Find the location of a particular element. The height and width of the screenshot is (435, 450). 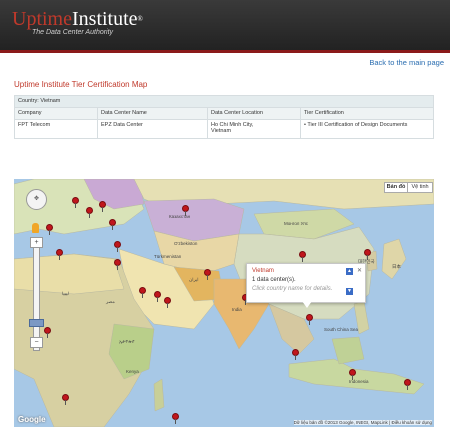

label-south-china-sea: South China Sea is located at coordinates (341, 329).